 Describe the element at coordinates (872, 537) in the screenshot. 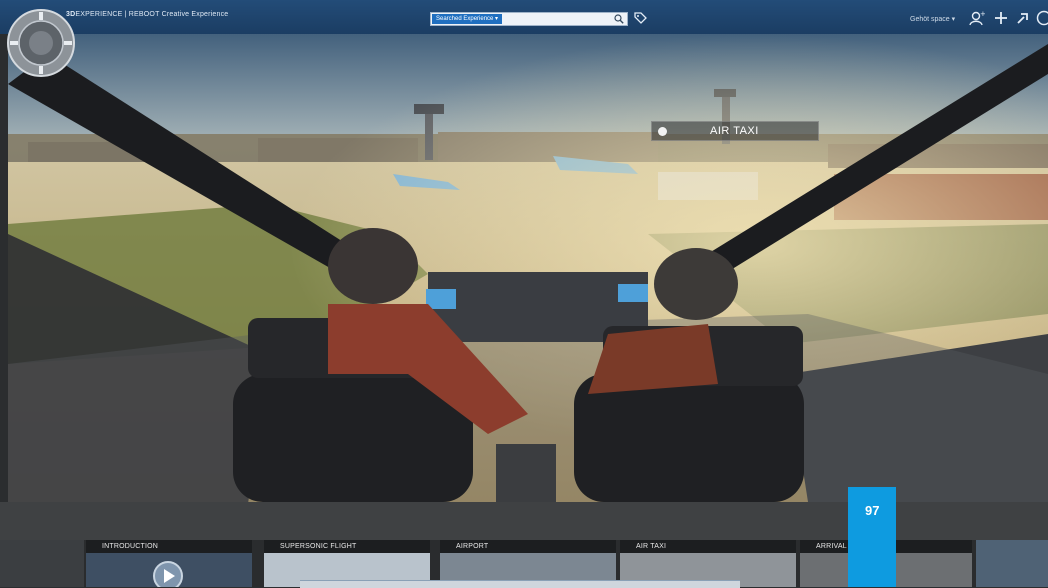

I see `page-number-badge: 97` at that location.